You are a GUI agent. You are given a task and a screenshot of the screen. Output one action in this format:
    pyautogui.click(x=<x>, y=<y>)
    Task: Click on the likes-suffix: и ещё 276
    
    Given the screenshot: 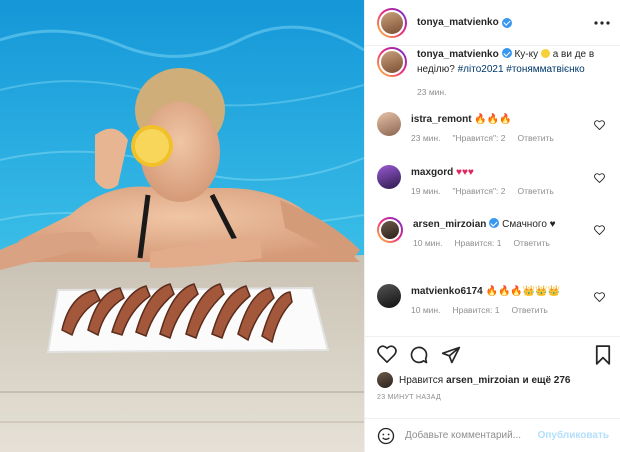 What is the action you would take?
    pyautogui.click(x=547, y=380)
    